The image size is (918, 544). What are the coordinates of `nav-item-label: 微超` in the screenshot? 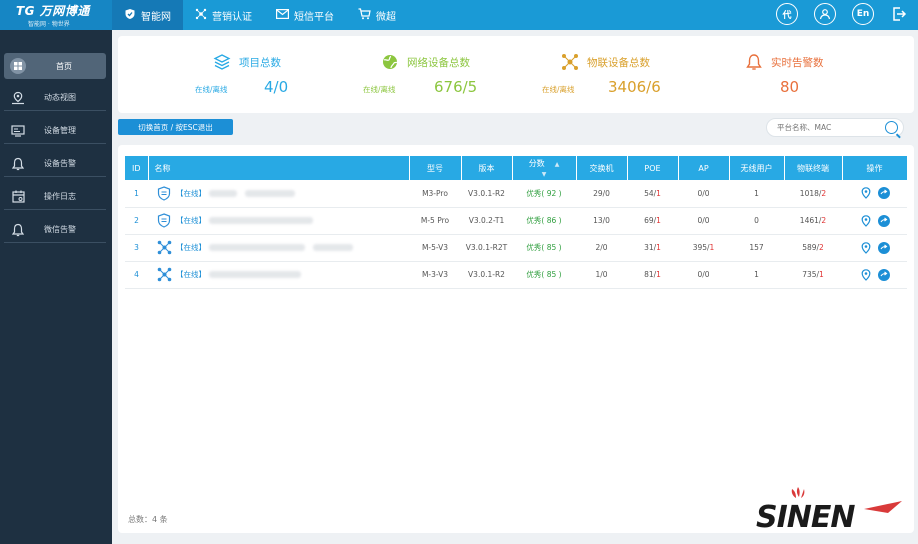 It's located at (386, 17).